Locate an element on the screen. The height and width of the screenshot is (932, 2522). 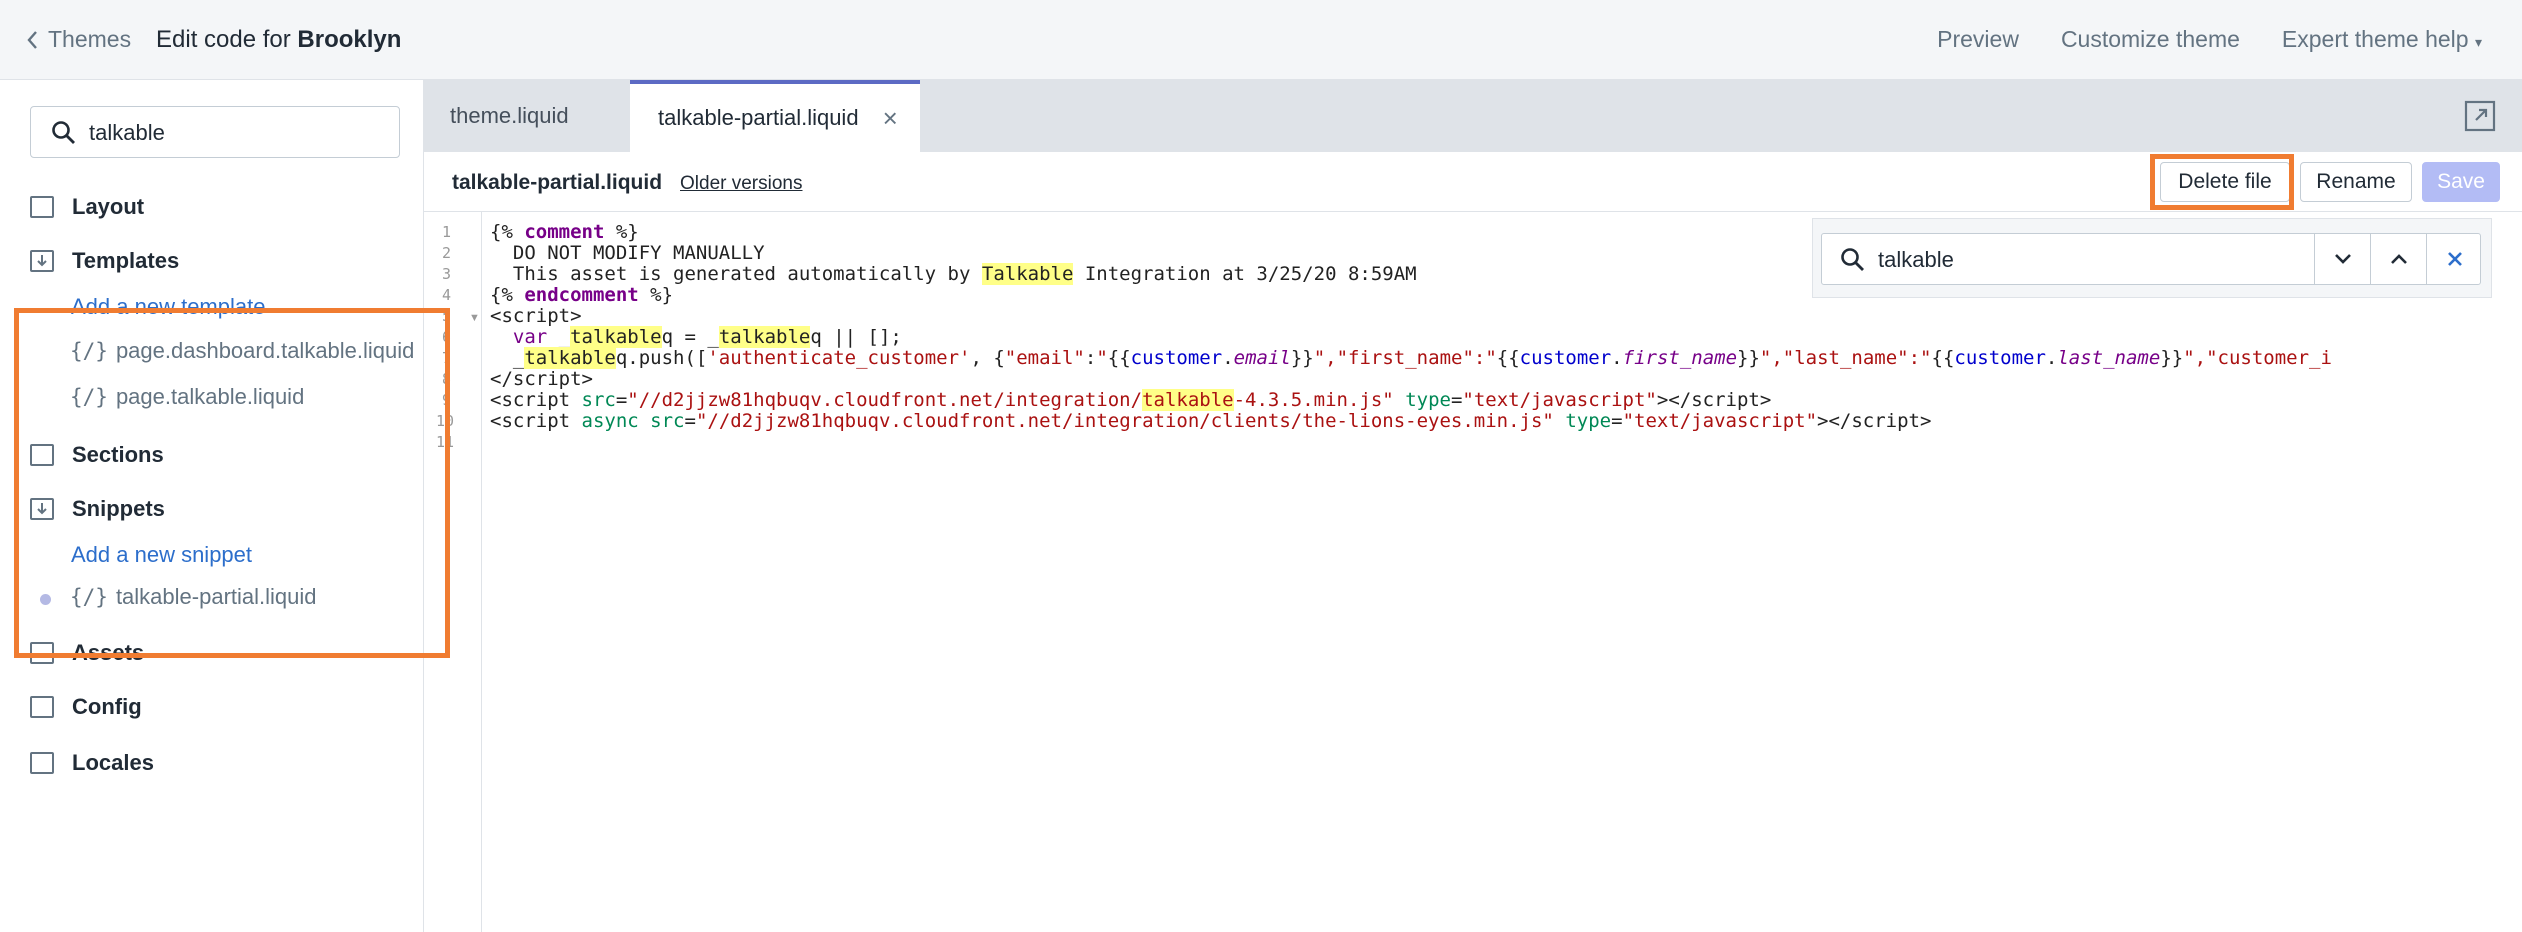
back-to-themes-link: Themes is located at coordinates (78, 39).